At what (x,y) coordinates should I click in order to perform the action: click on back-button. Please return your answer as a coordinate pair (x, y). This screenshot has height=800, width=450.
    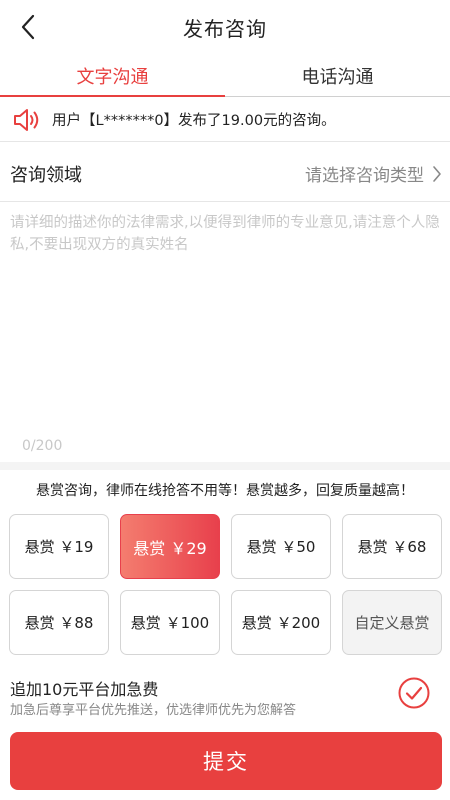
    Looking at the image, I should click on (28, 27).